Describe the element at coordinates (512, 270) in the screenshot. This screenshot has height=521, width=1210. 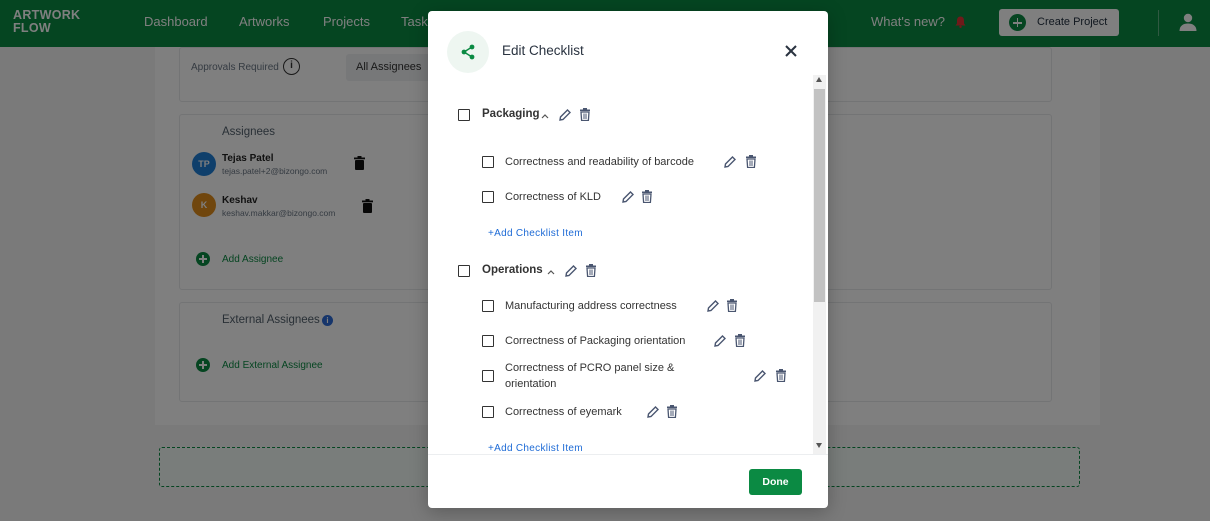
I see `group-label-operations: Operations` at that location.